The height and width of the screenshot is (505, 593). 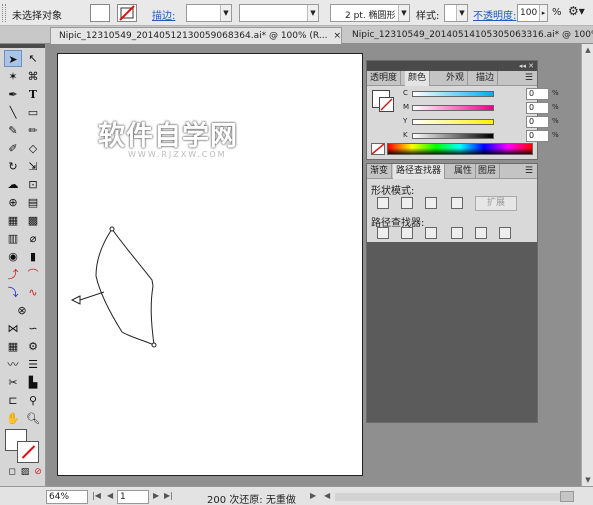 I want to click on tab-color: 颜色, so click(x=418, y=78).